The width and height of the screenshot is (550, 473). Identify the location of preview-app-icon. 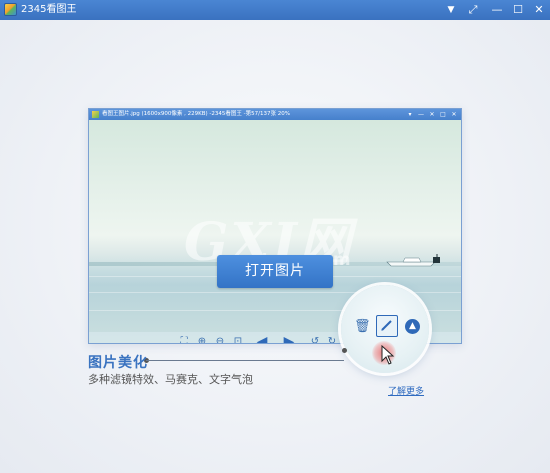
(95, 114).